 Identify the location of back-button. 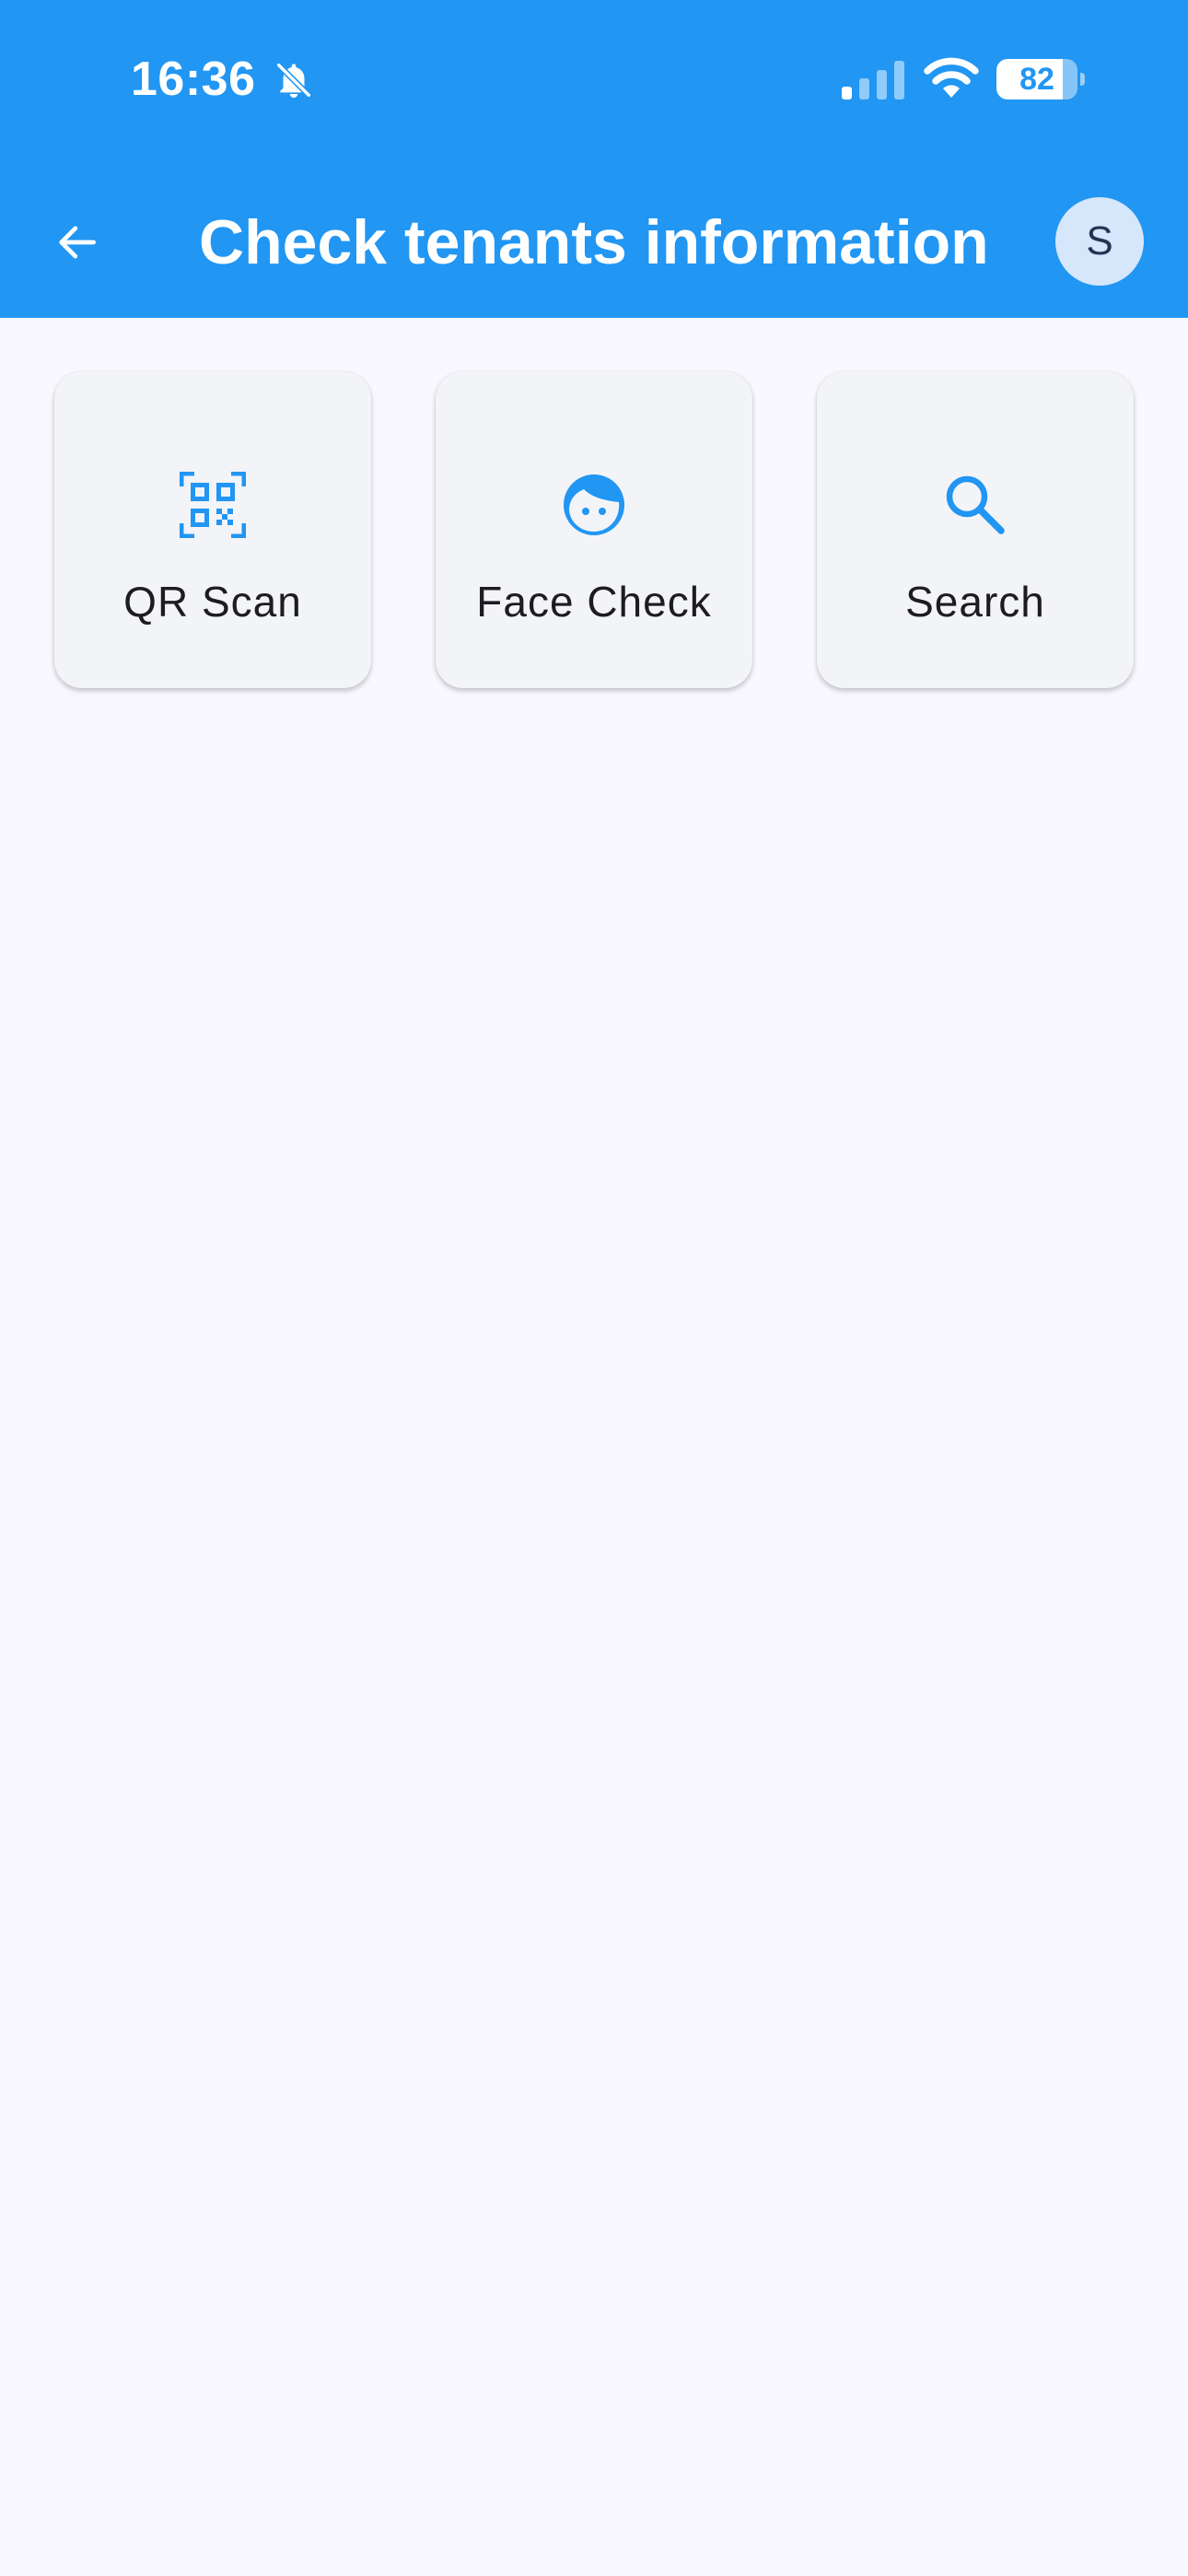
(76, 243).